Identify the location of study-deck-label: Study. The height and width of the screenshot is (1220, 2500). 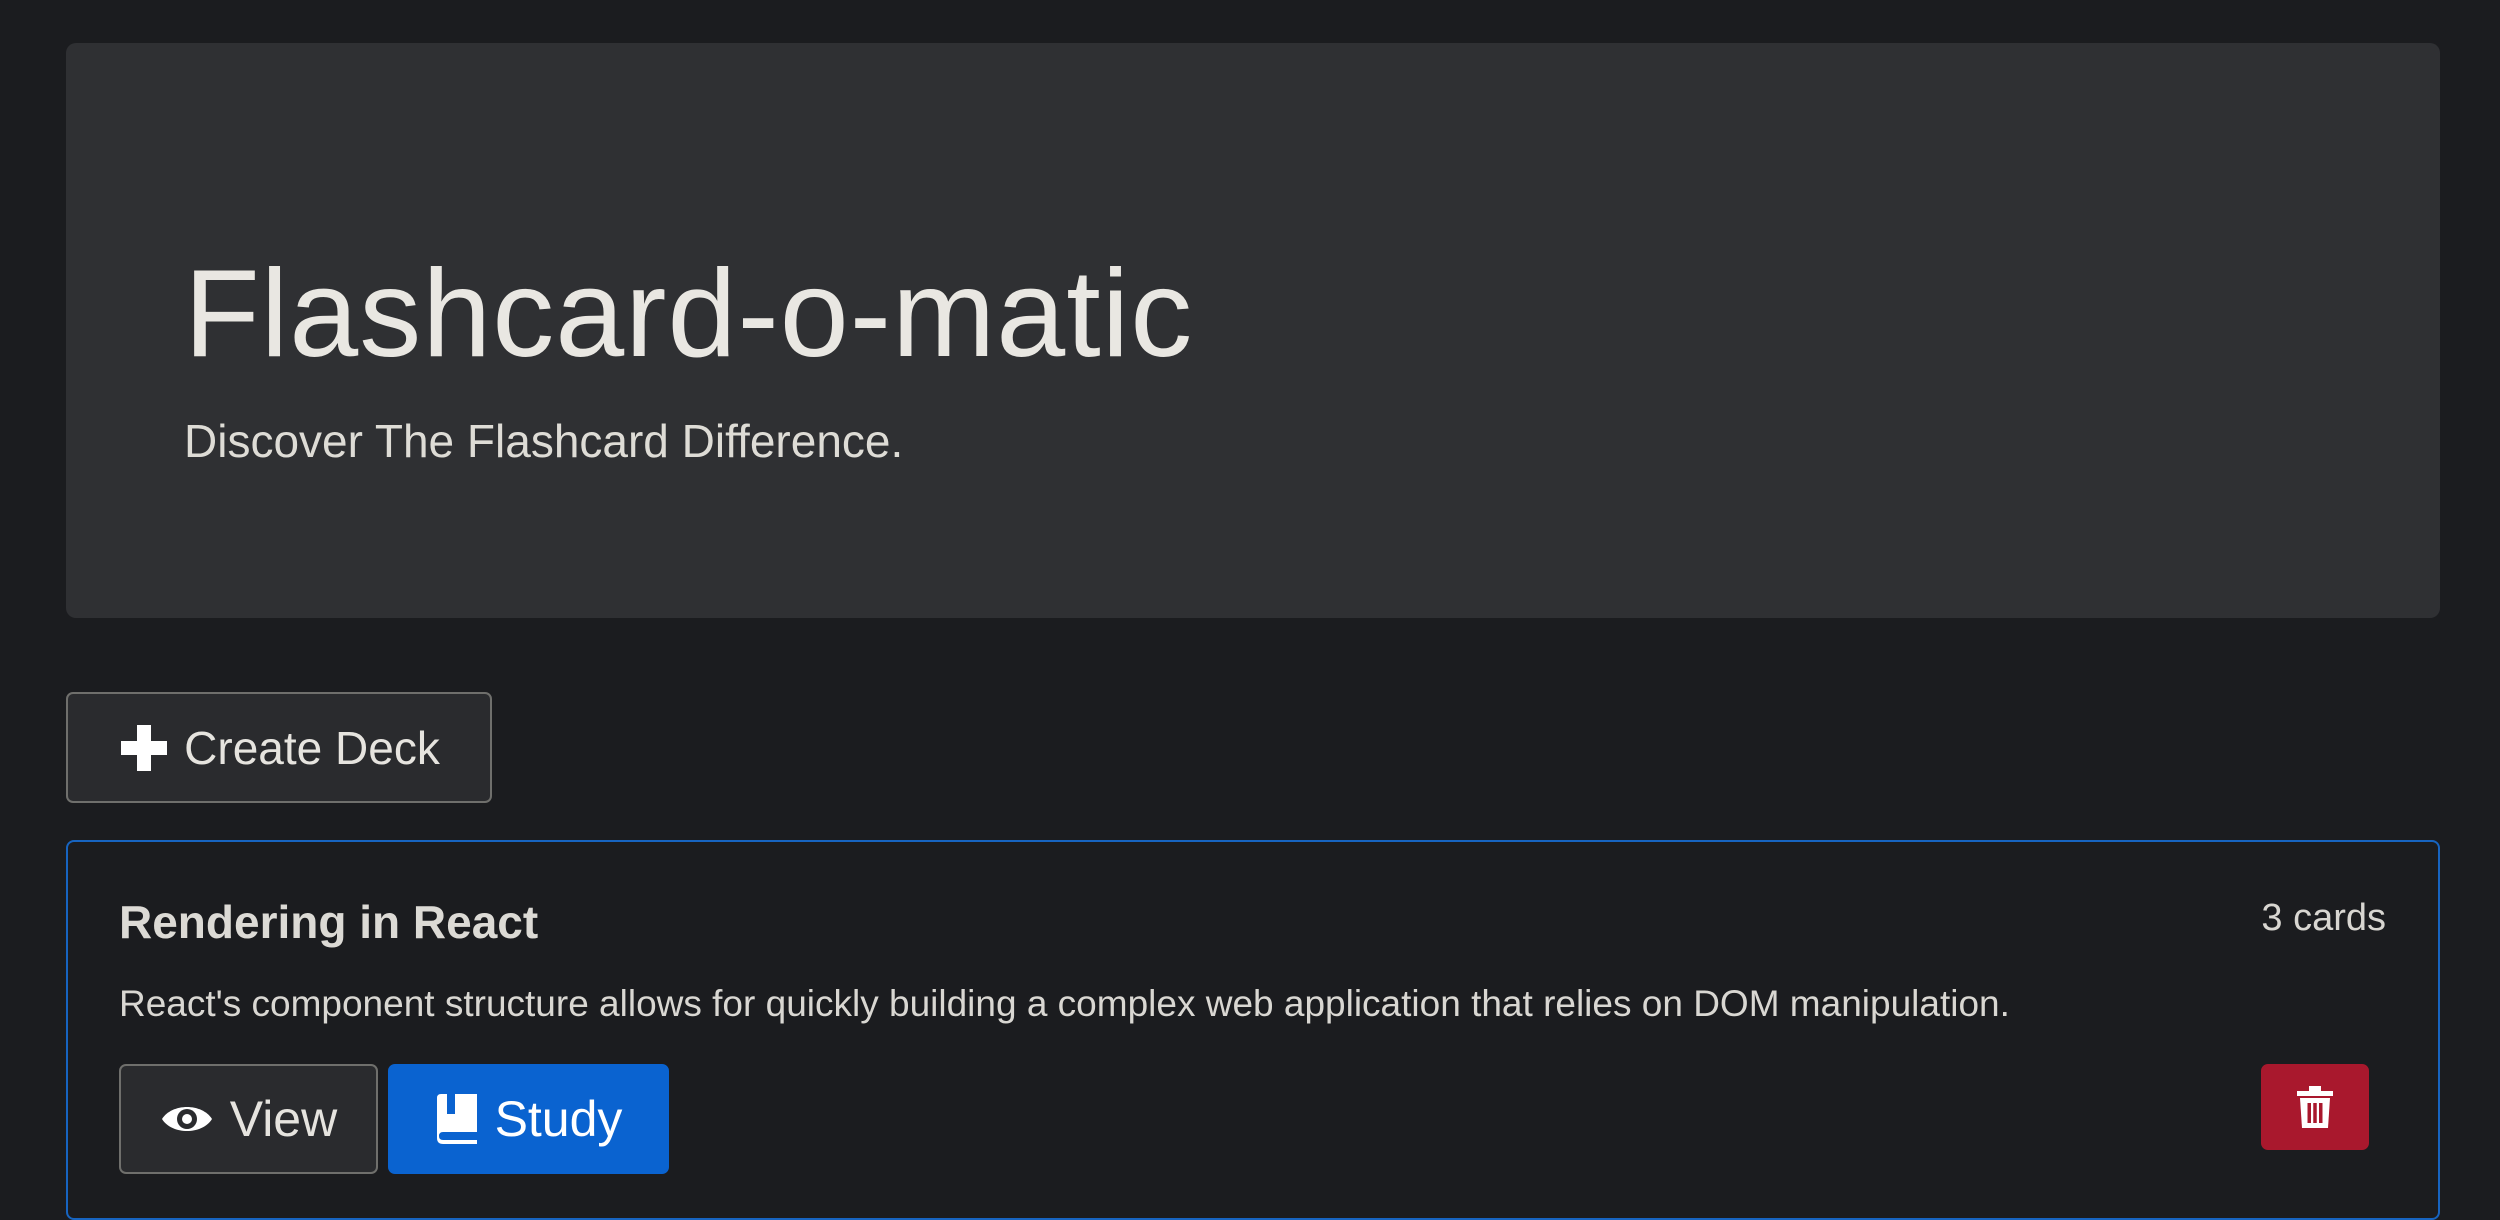
(558, 1119).